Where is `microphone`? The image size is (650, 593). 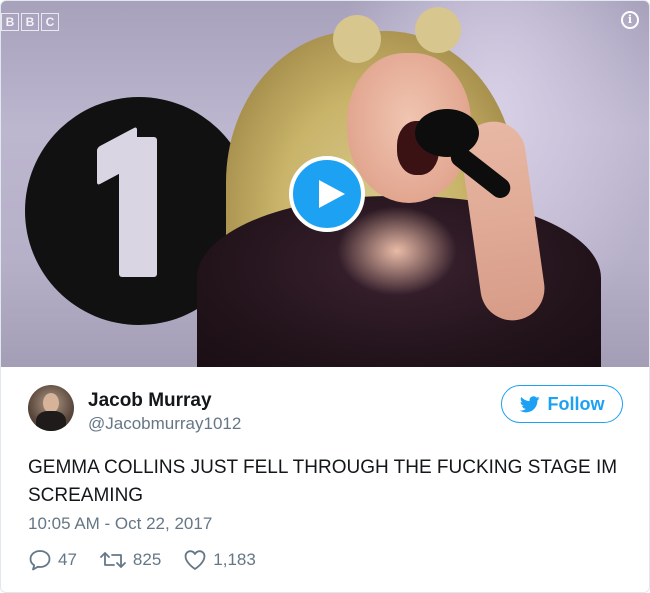
microphone is located at coordinates (447, 133).